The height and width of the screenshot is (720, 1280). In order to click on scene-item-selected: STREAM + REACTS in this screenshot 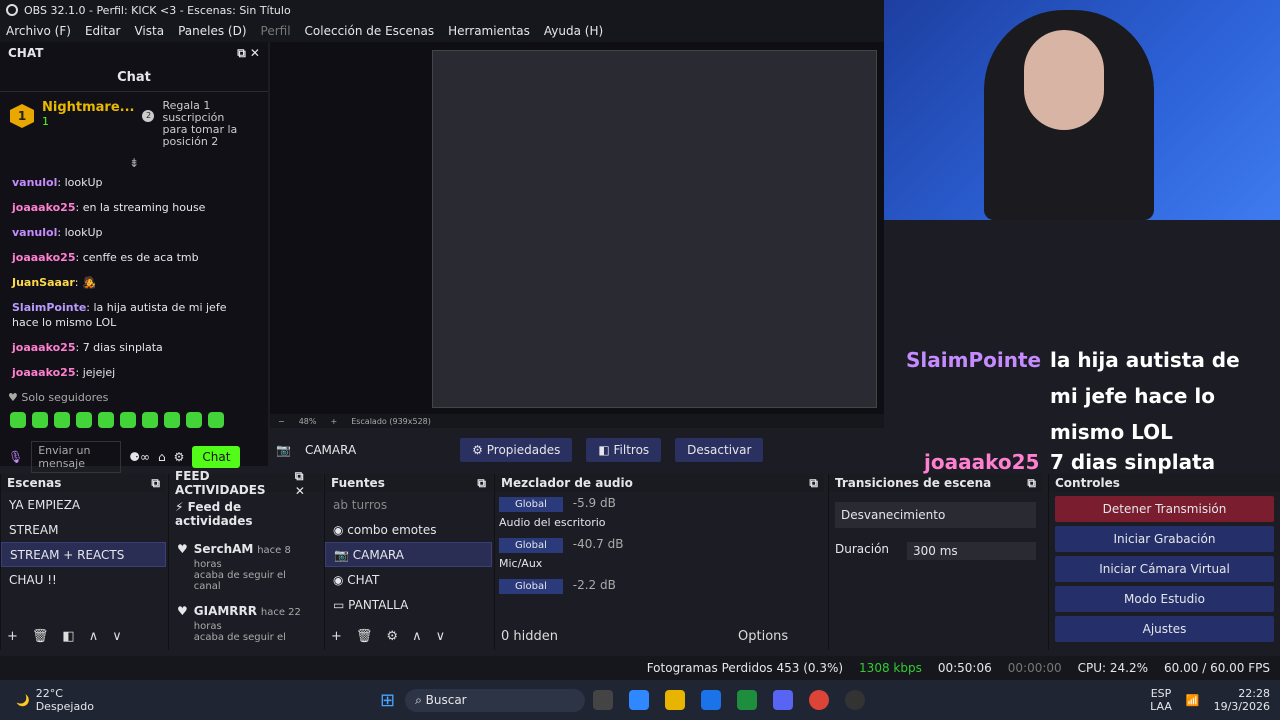, I will do `click(83, 554)`.